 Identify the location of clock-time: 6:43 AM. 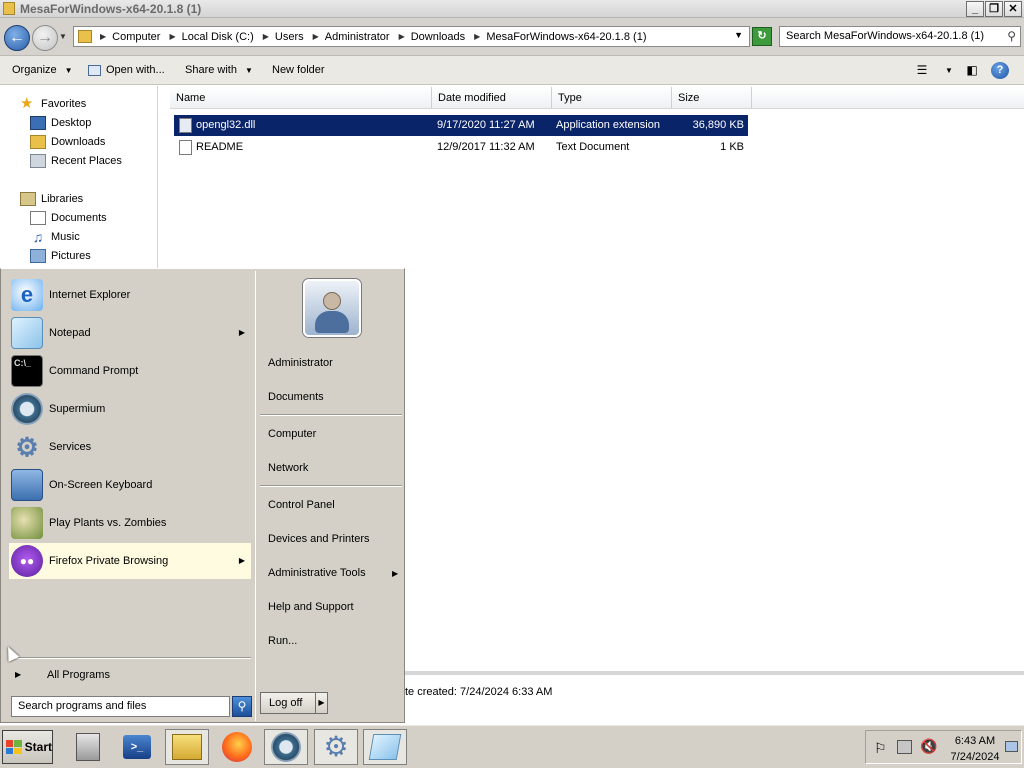
(975, 741).